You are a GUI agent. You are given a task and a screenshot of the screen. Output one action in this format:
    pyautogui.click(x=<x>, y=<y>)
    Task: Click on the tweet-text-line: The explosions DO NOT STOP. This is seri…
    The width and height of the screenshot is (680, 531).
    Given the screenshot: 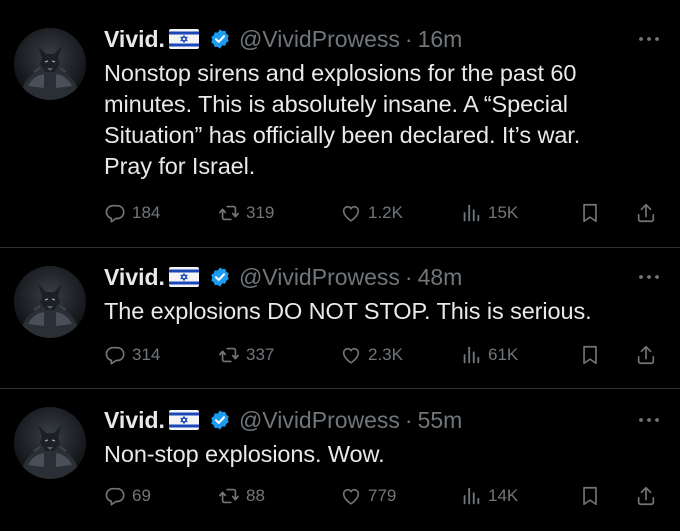 What is the action you would take?
    pyautogui.click(x=348, y=311)
    